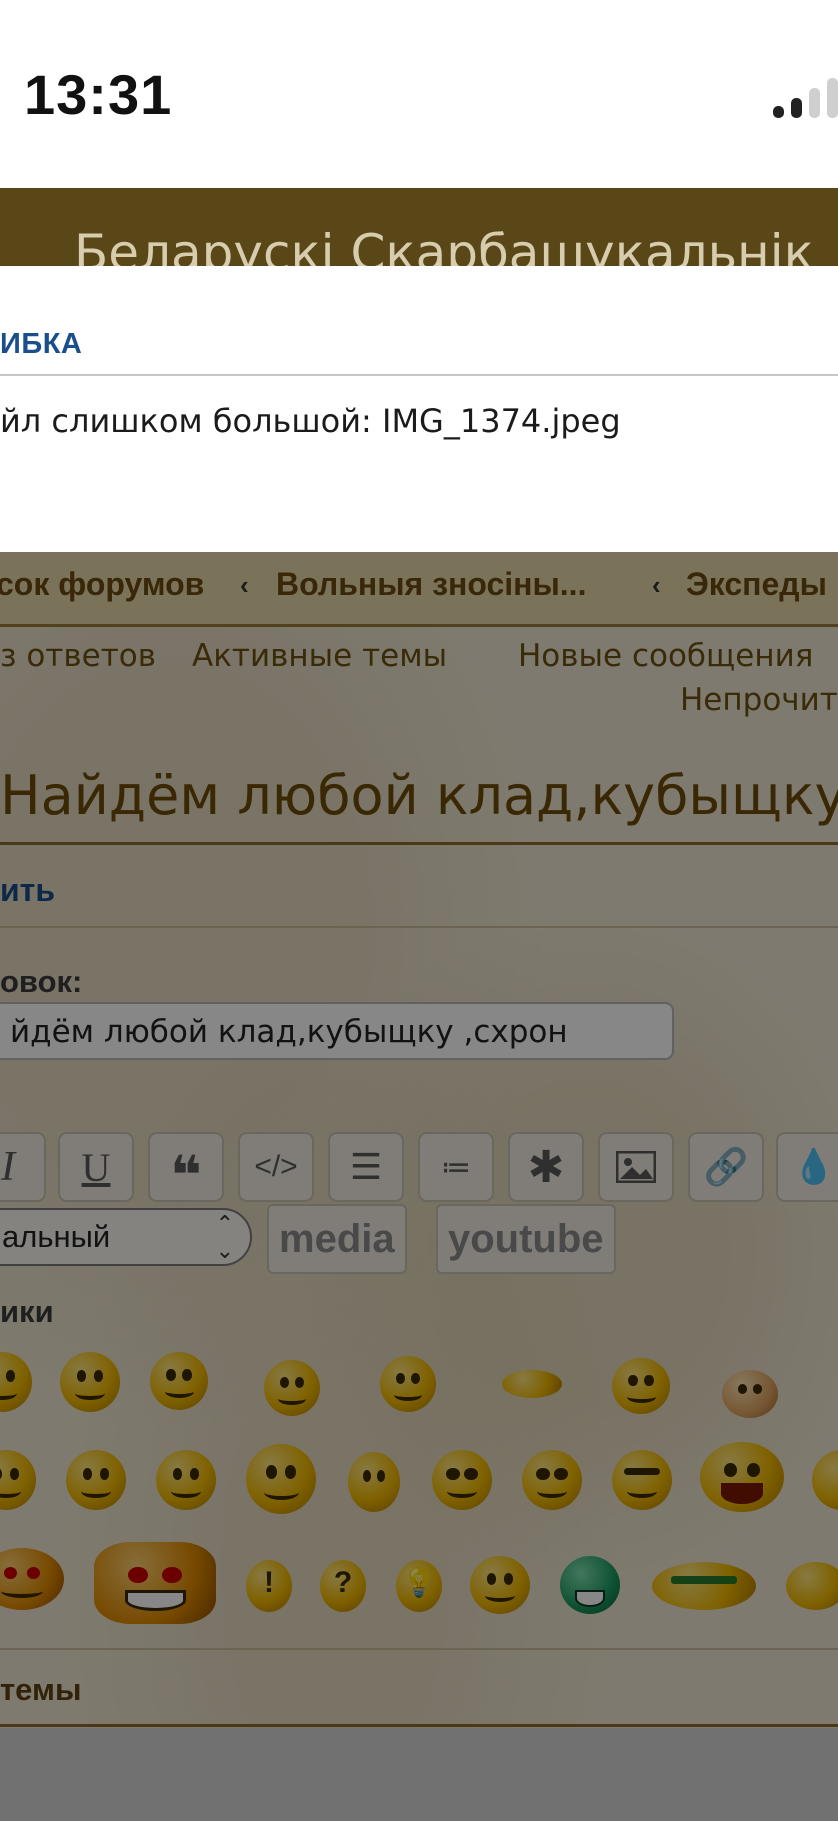  I want to click on site-header: Беларускі Скарбашукальнік, so click(419, 227).